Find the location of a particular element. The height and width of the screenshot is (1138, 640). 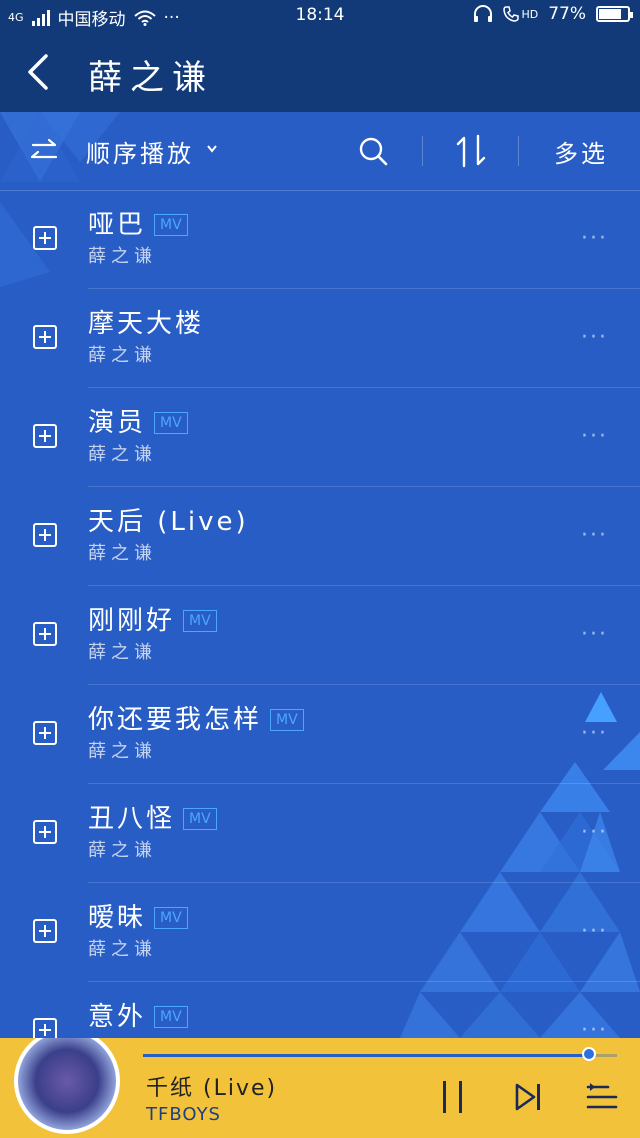

progress-knob is located at coordinates (589, 1054).